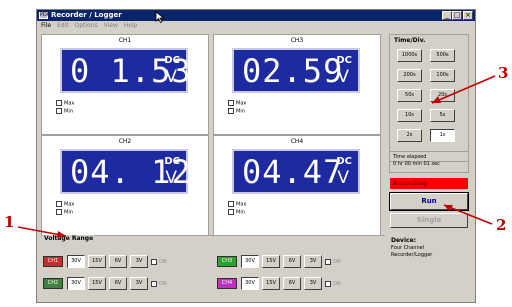 Image resolution: width=512 pixels, height=307 pixels. Describe the element at coordinates (404, 240) in the screenshot. I see `device-label: Device:` at that location.